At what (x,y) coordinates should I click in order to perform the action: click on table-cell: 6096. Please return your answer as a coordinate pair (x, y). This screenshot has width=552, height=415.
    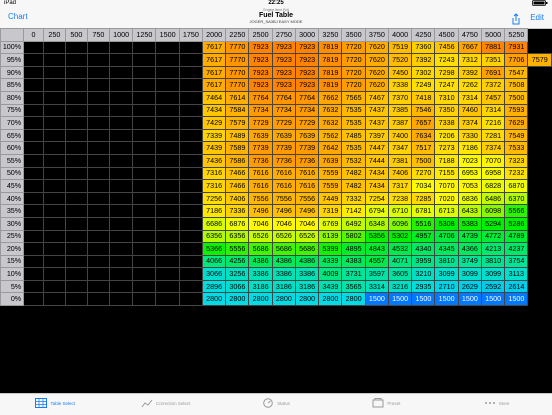
    Looking at the image, I should click on (400, 223).